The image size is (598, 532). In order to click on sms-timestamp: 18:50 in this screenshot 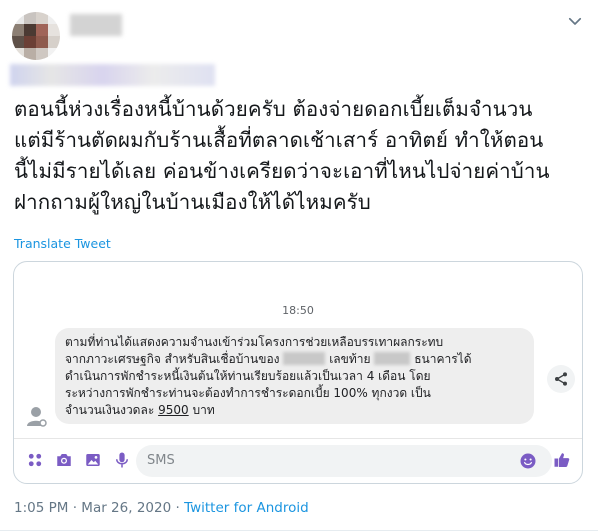, I will do `click(298, 310)`.